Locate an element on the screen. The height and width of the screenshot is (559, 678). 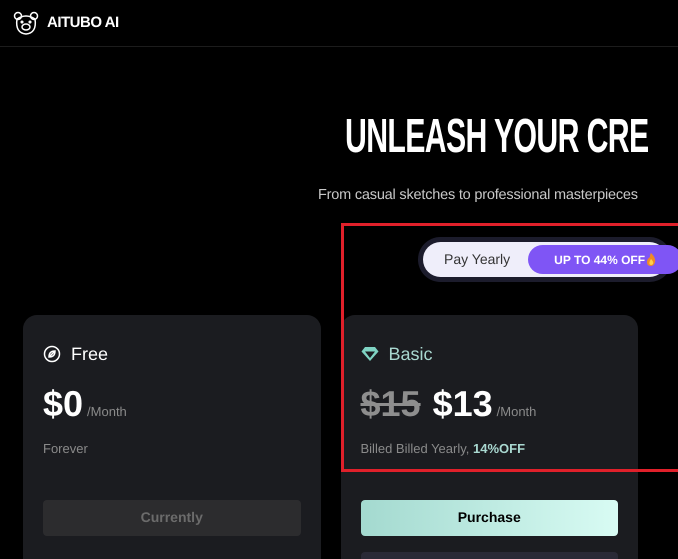
hero-subtitle: From casual sketches to professional masterpieces is located at coordinates (478, 195).